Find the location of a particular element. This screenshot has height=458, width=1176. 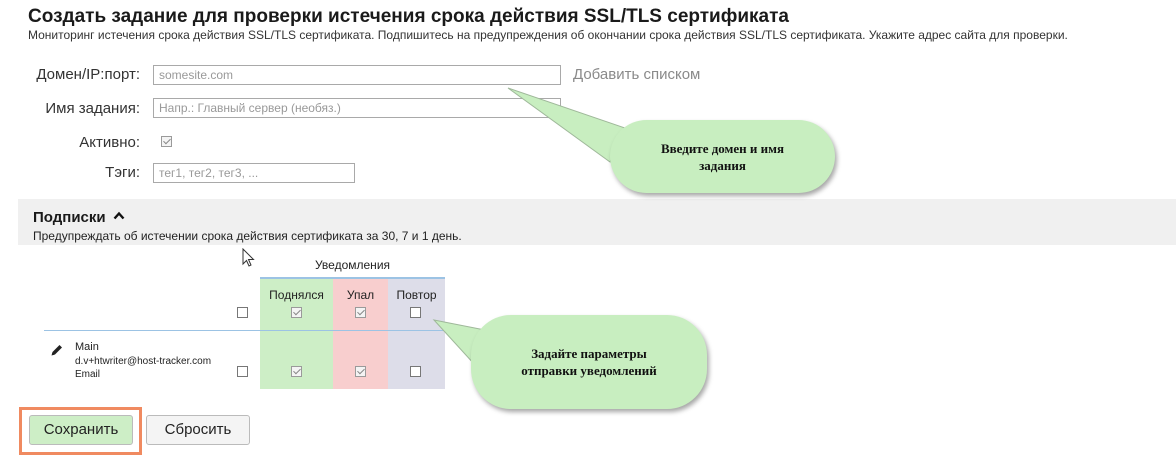

callout-notification-settings: Задайте параметры отправки уведомлений is located at coordinates (589, 362).